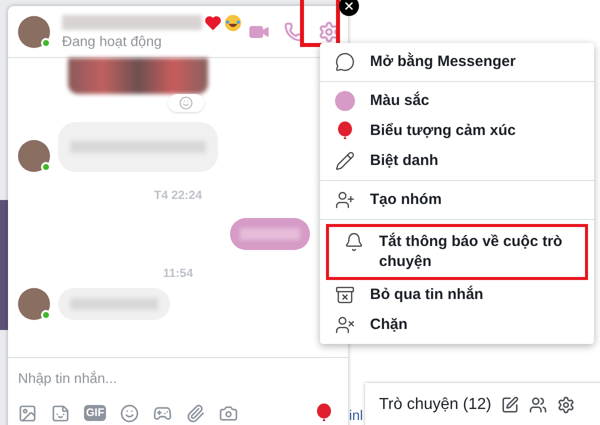 The image size is (600, 425). I want to click on emoji-icon, so click(130, 413).